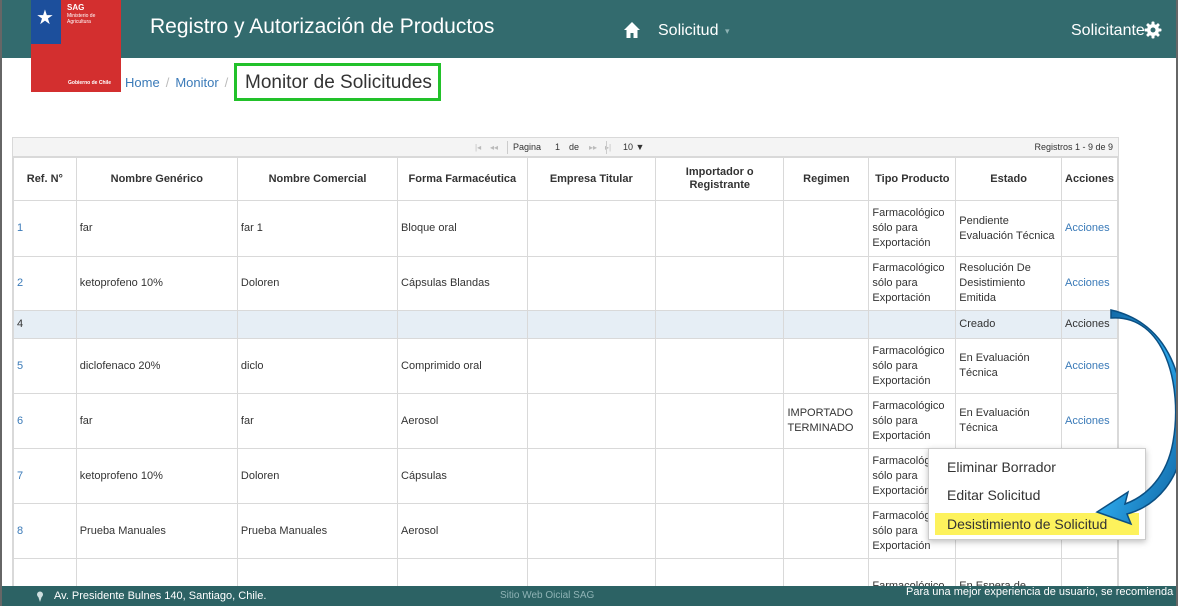 This screenshot has width=1178, height=606. I want to click on column-header: Regimen, so click(826, 179).